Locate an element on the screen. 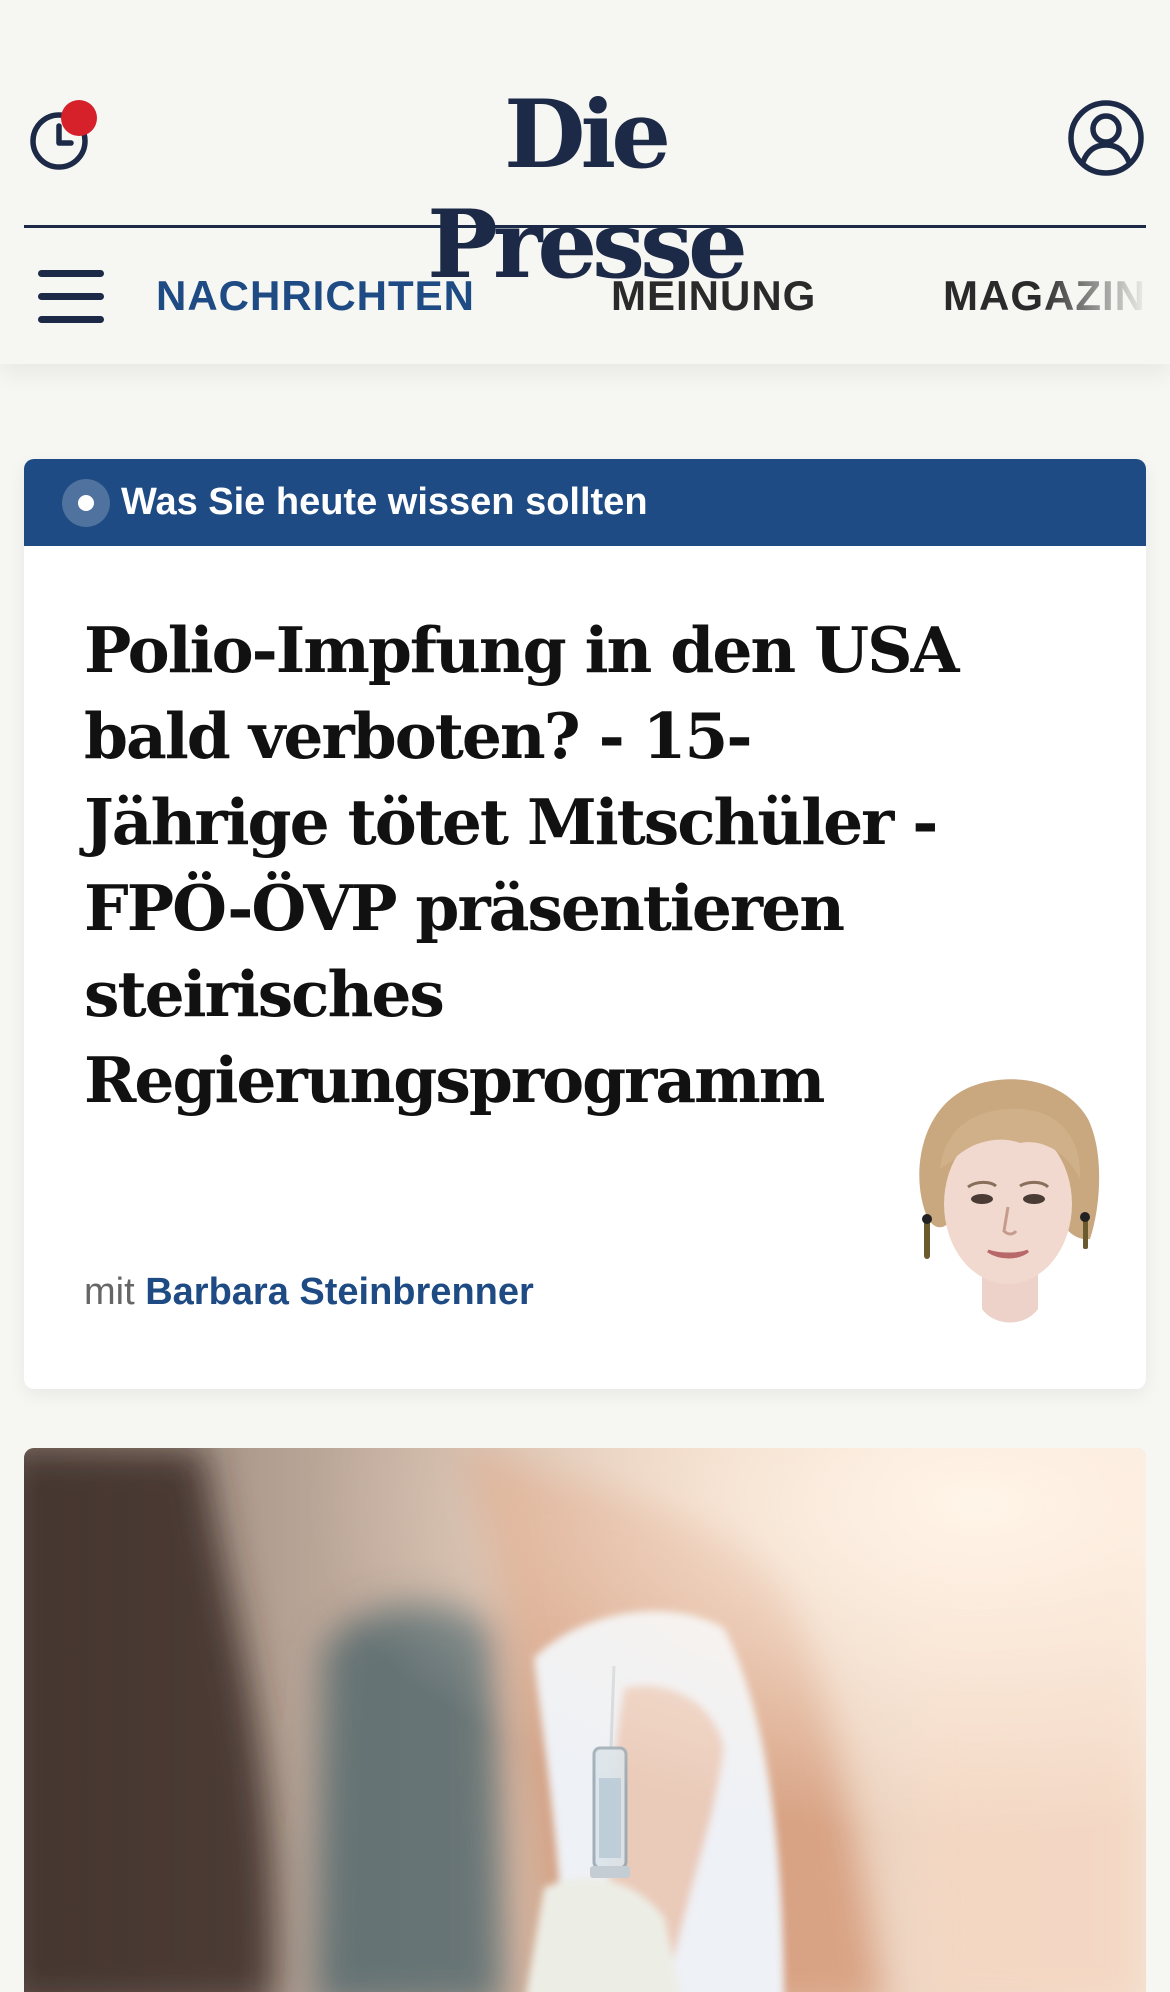 The height and width of the screenshot is (1992, 1170). nav-item-meinung: MEINUNG is located at coordinates (713, 296).